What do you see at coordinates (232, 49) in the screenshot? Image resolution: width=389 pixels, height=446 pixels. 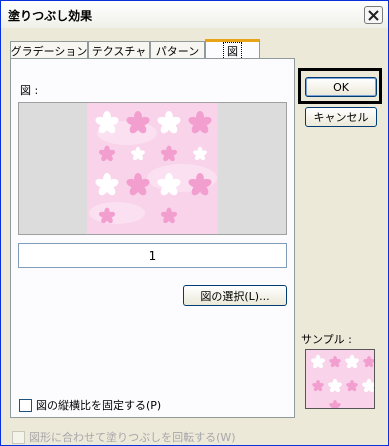 I see `tab-picture: 図` at bounding box center [232, 49].